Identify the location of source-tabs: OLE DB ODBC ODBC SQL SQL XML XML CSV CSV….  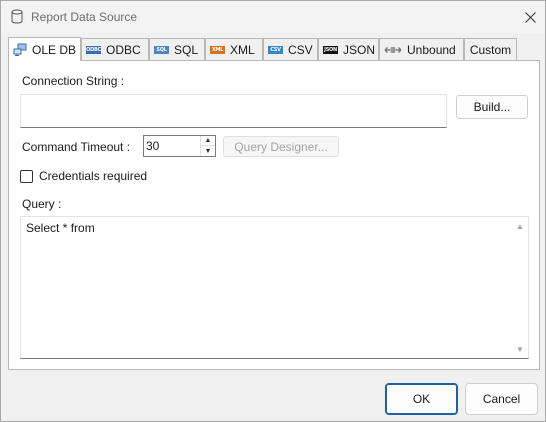
(268, 49).